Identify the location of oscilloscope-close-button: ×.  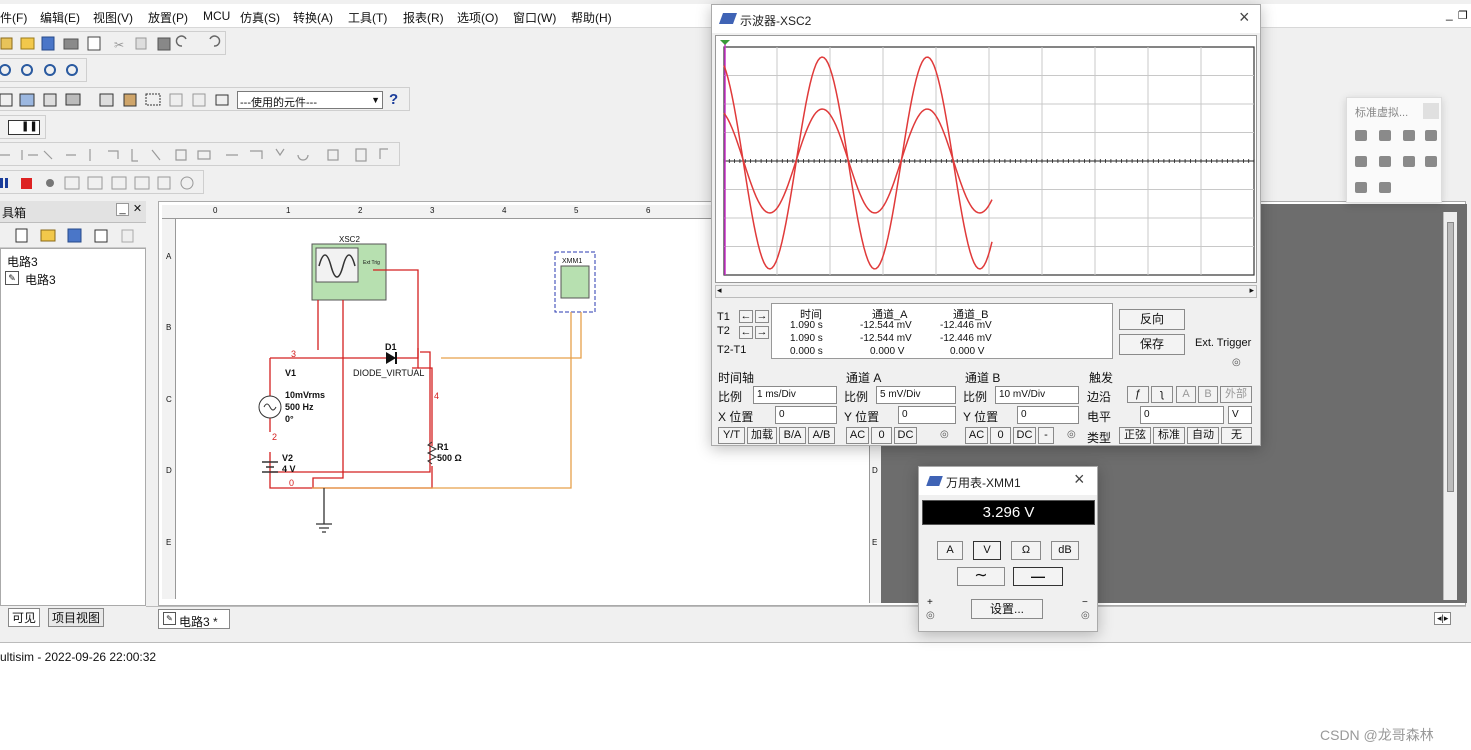
(1244, 17).